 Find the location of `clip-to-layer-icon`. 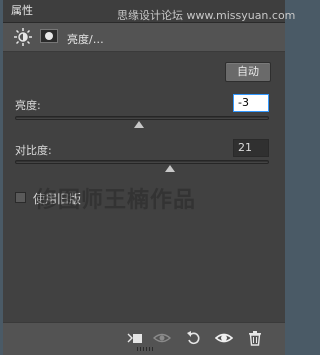

clip-to-layer-icon is located at coordinates (134, 338).